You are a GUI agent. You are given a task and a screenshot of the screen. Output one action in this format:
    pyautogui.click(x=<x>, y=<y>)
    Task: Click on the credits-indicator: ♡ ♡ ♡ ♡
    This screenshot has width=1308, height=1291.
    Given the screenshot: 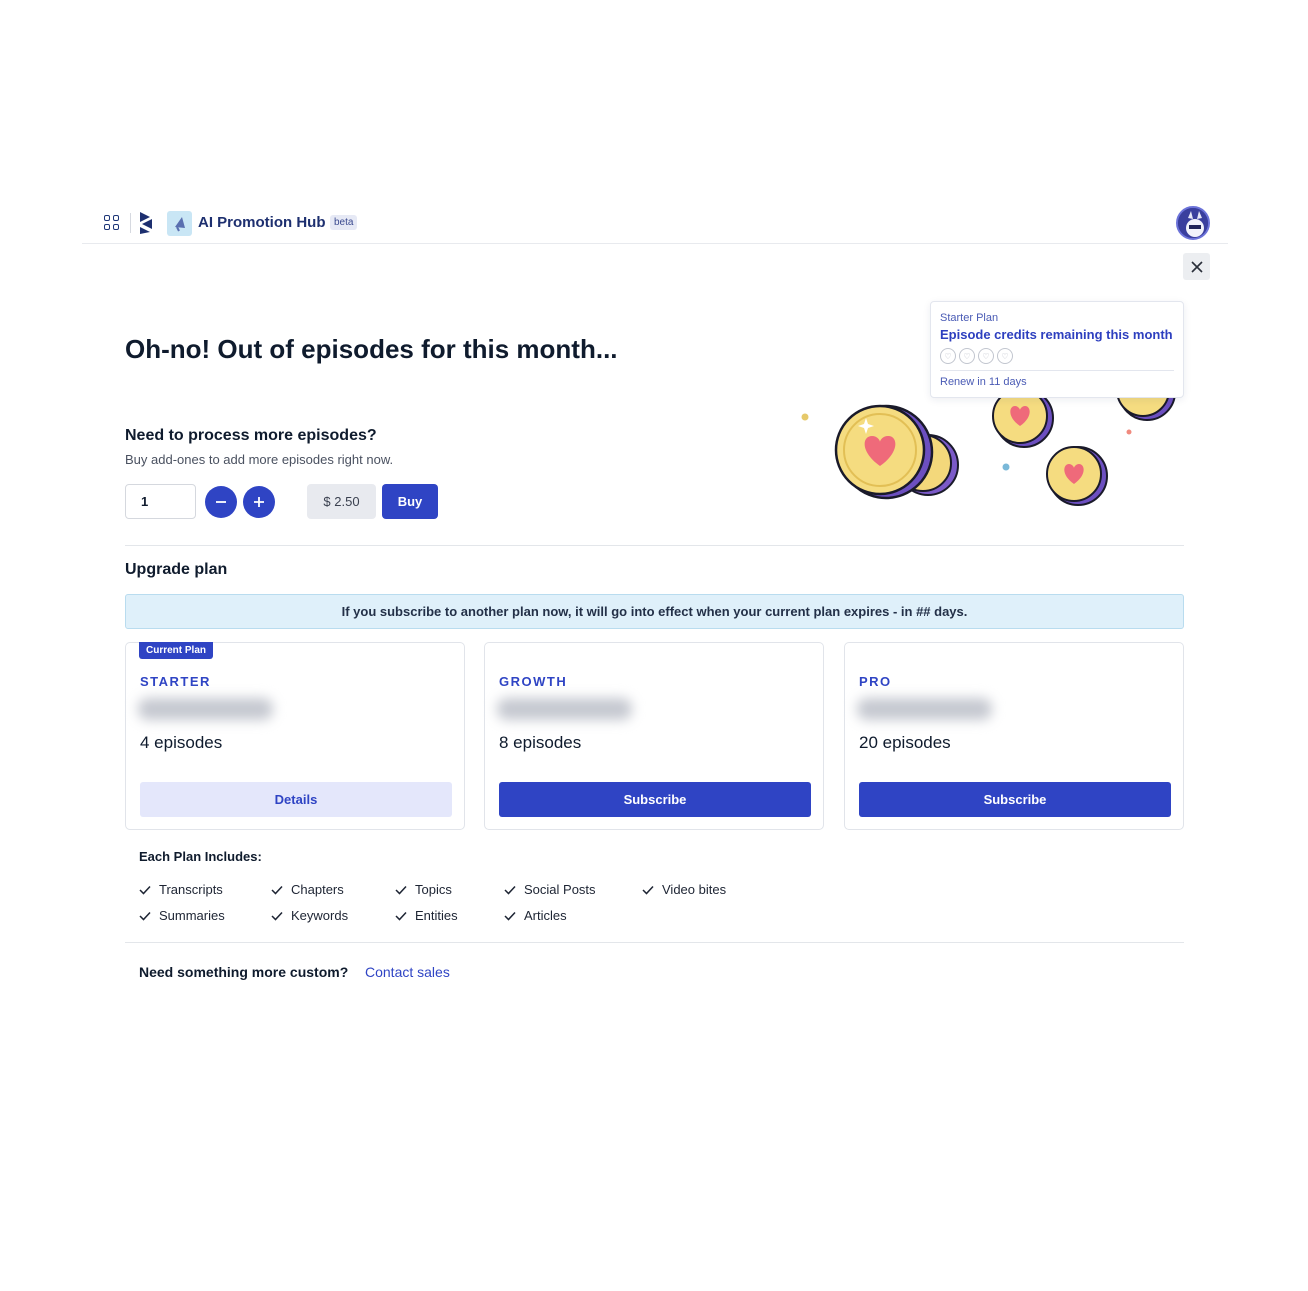 What is the action you would take?
    pyautogui.click(x=1057, y=356)
    